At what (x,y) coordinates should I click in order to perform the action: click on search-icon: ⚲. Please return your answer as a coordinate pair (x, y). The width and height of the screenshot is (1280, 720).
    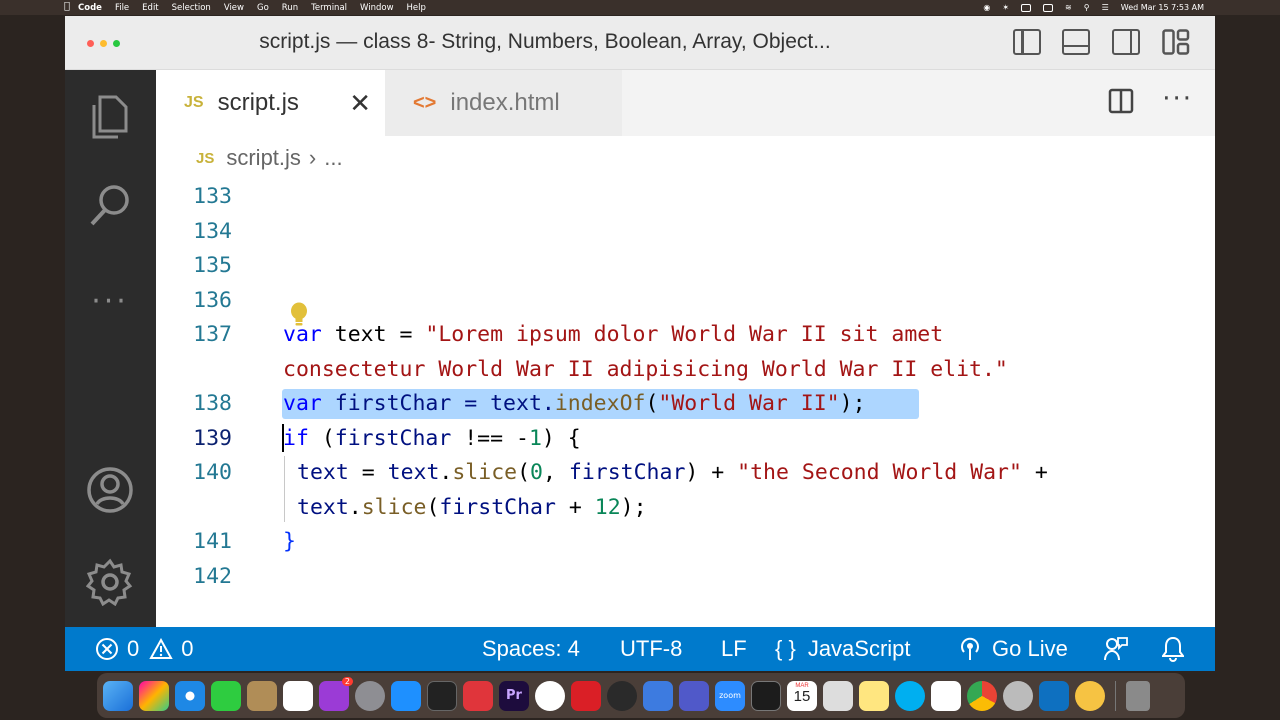
    Looking at the image, I should click on (1087, 7).